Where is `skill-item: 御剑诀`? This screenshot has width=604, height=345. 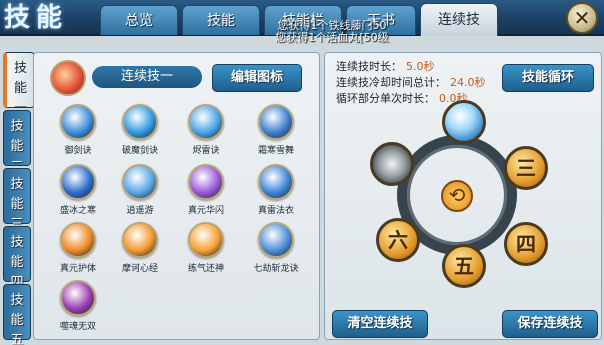
skill-item: 御剑诀 is located at coordinates (78, 130).